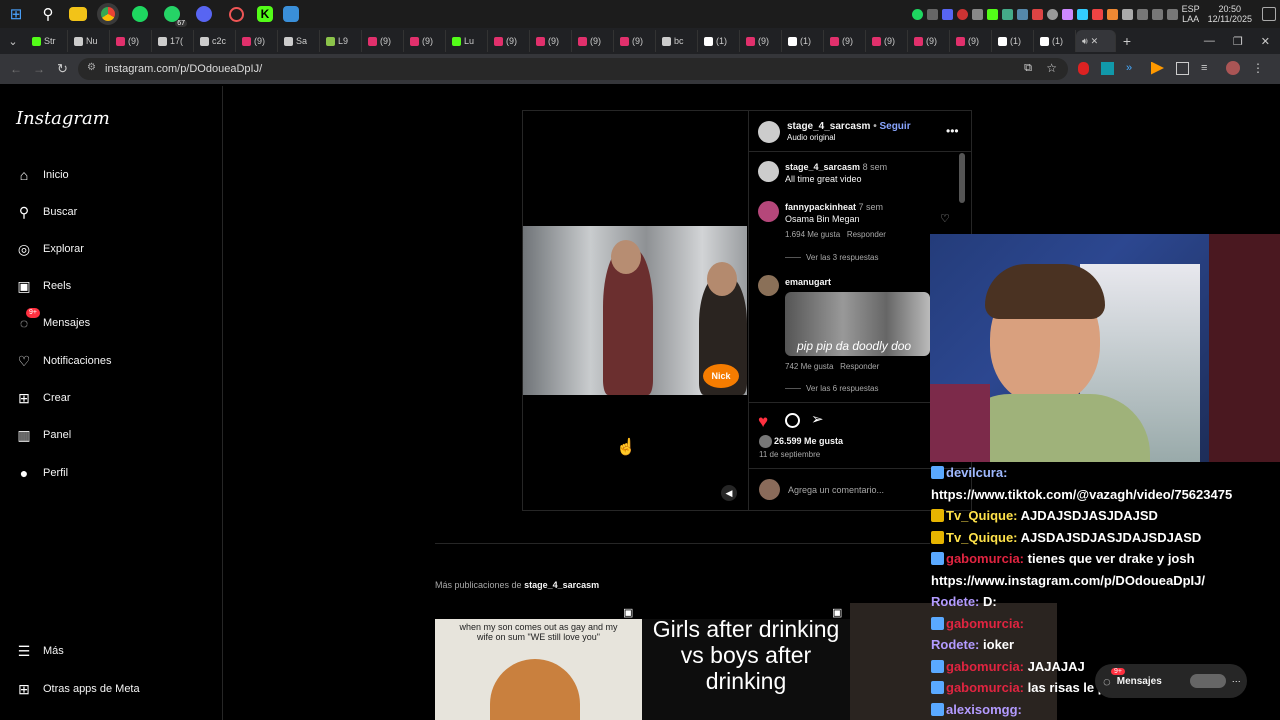 The height and width of the screenshot is (720, 1280). Describe the element at coordinates (1269, 14) in the screenshot. I see `notification-center-icon` at that location.